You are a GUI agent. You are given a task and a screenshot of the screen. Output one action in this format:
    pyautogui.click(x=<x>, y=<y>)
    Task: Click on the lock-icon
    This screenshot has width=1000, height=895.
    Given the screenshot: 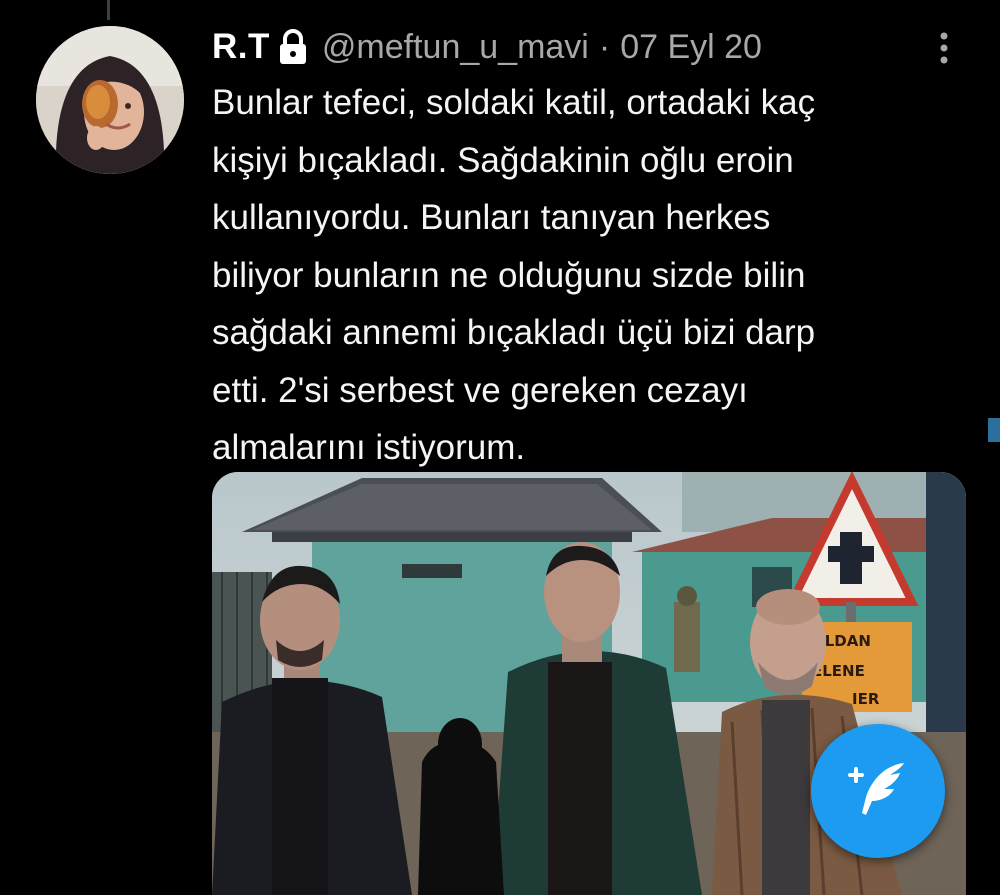 What is the action you would take?
    pyautogui.click(x=293, y=47)
    